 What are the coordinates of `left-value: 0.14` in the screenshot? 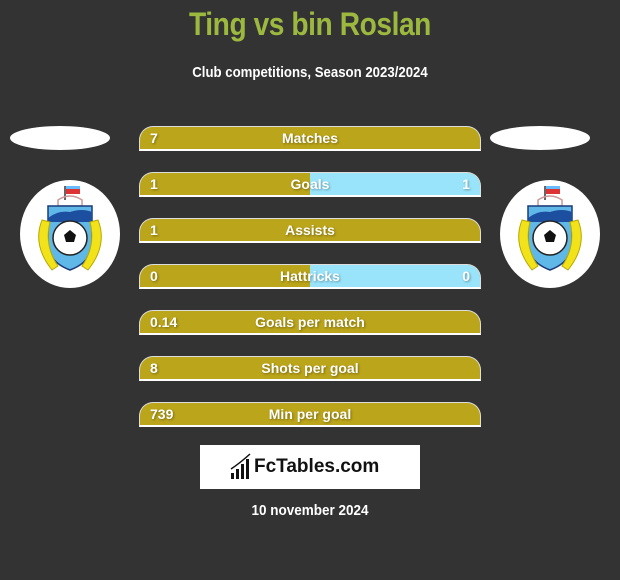 It's located at (164, 322).